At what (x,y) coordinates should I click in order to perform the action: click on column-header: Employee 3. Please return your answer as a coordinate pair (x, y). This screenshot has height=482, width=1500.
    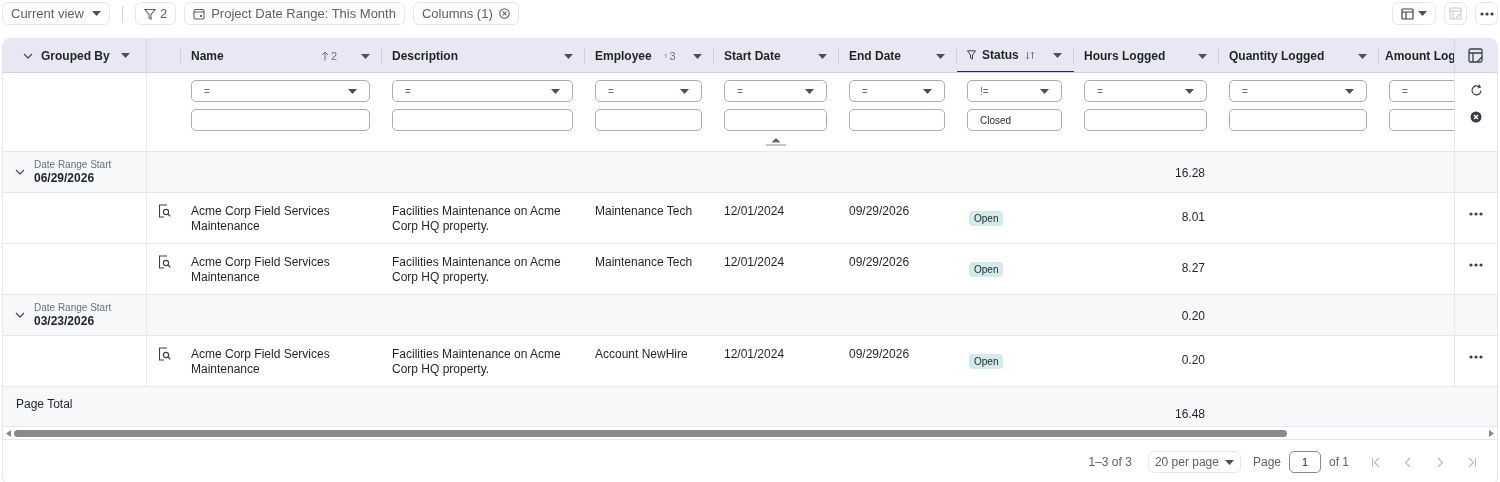
    Looking at the image, I should click on (649, 55).